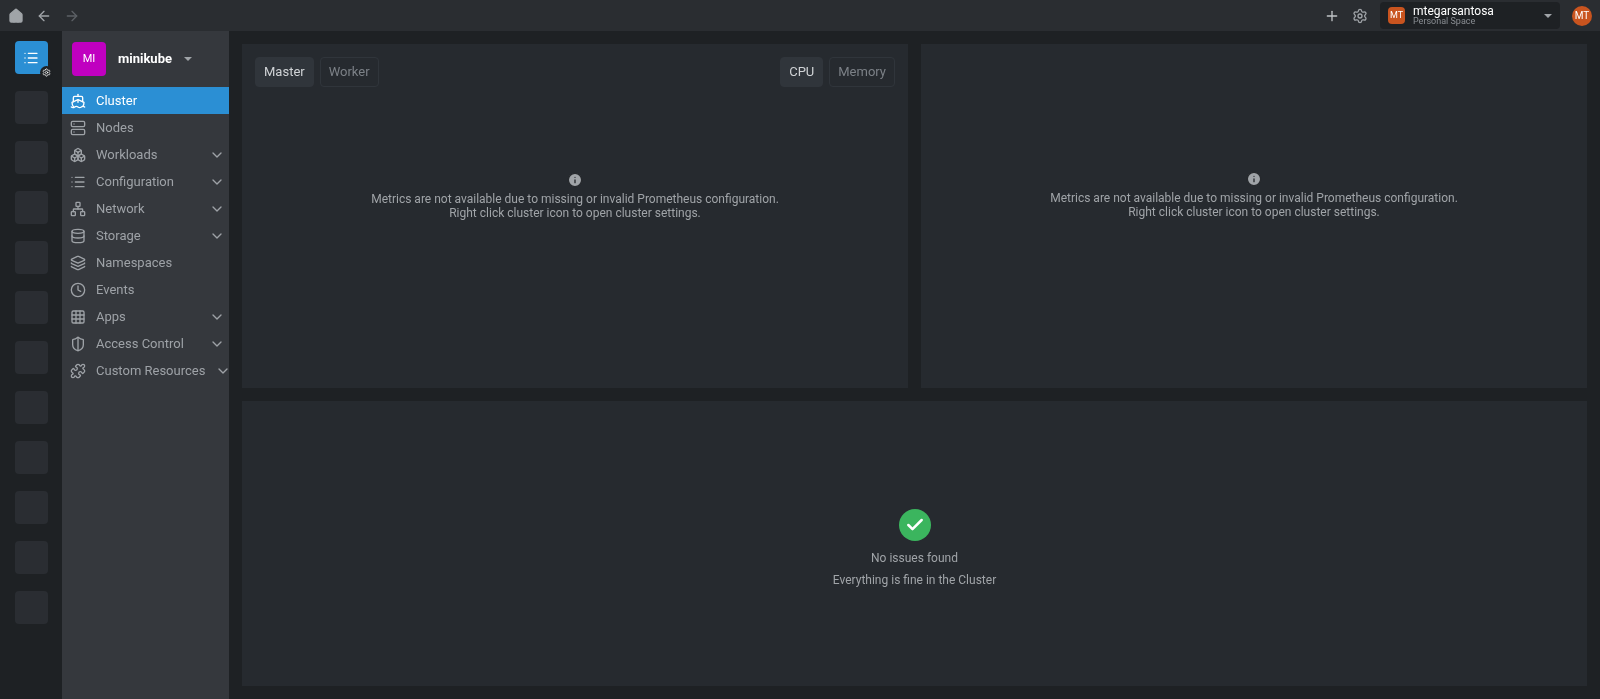  Describe the element at coordinates (914, 580) in the screenshot. I see `issues-subtitle: Everything is fine in the Cluster` at that location.